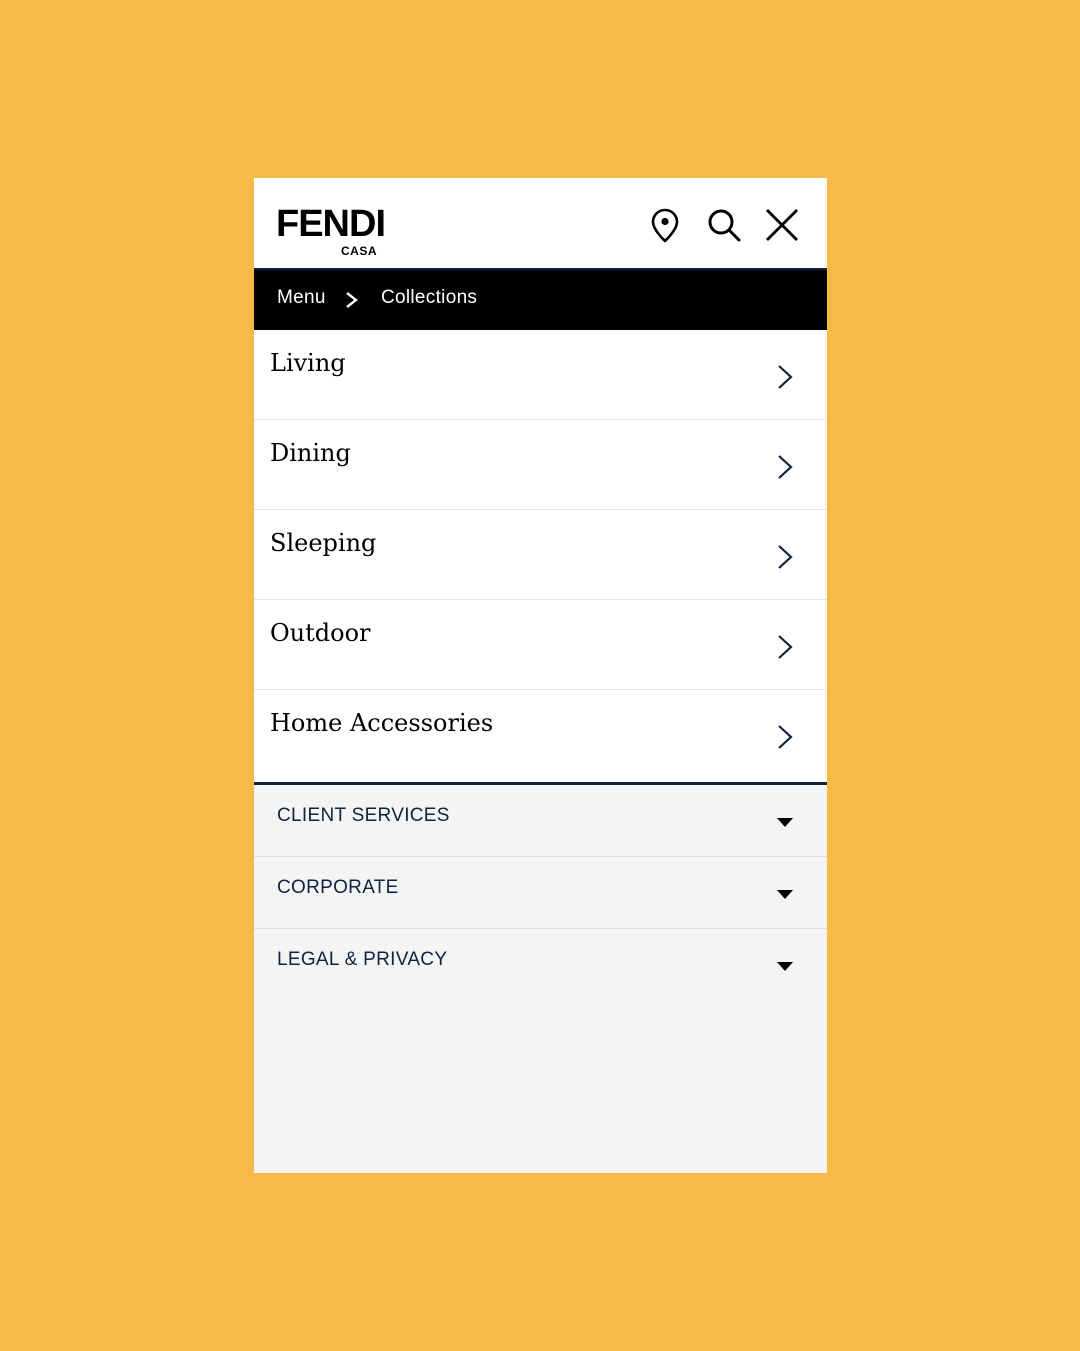 This screenshot has width=1080, height=1351. What do you see at coordinates (540, 964) in the screenshot?
I see `accordion-legal-privacy: LEGAL & PRIVACY` at bounding box center [540, 964].